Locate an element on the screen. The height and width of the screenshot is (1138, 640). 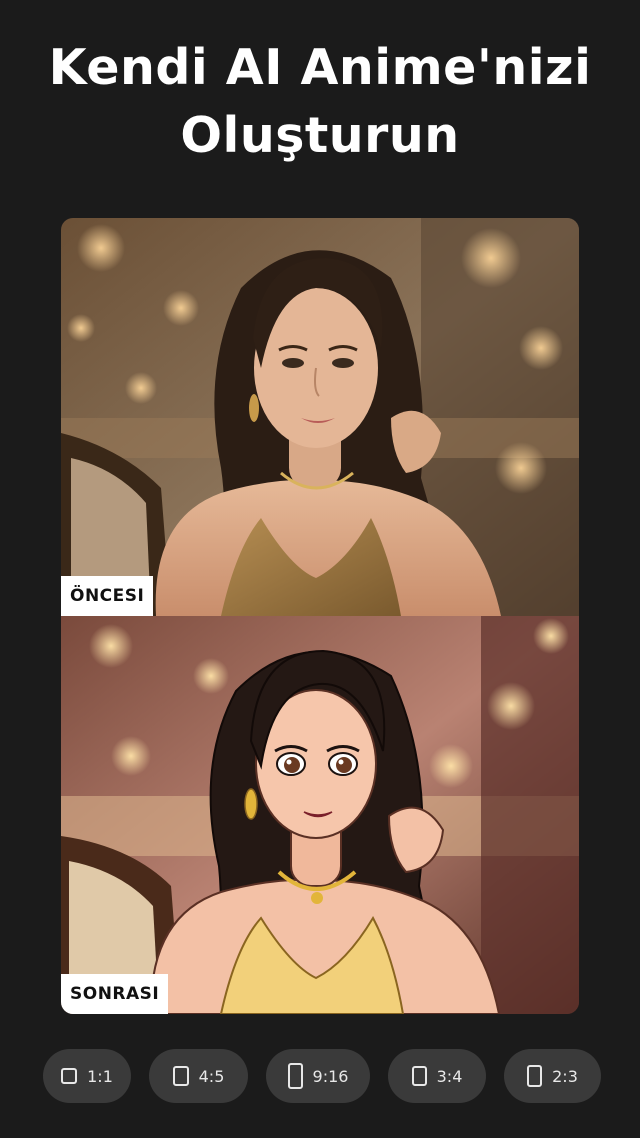
ratio-option-9-16: 9:16 is located at coordinates (318, 1076).